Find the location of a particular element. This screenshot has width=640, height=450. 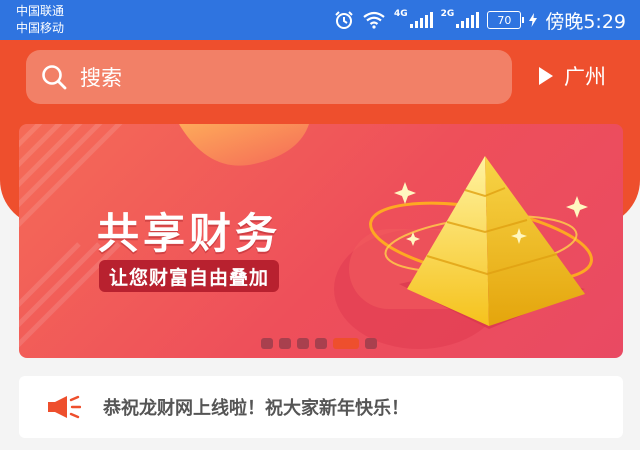

network-type-1: 4G is located at coordinates (401, 14).